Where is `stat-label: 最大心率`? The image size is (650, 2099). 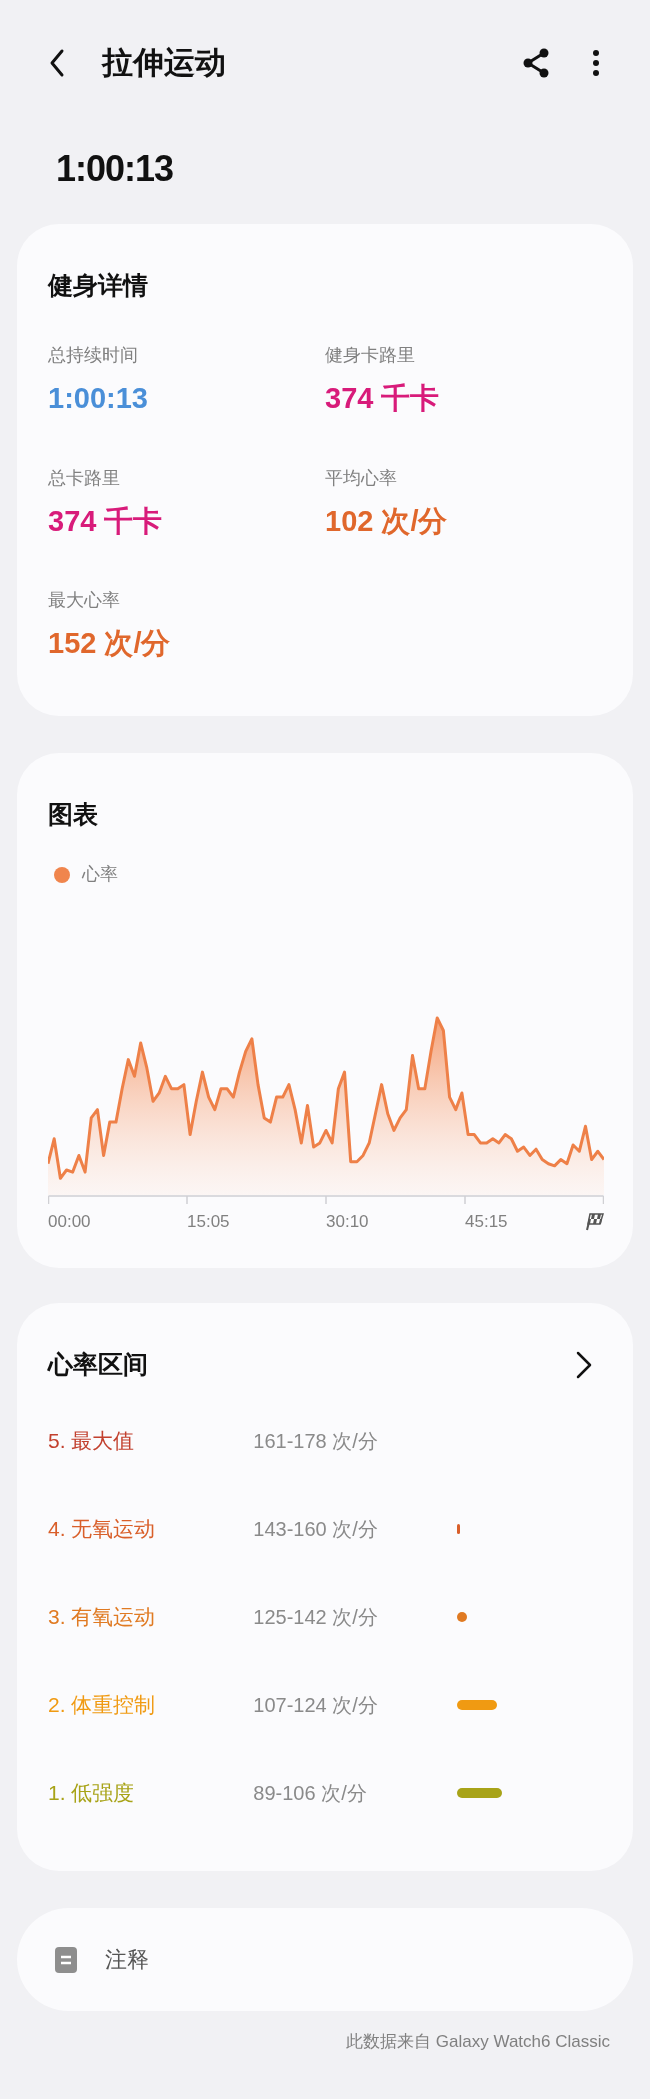
stat-label: 最大心率 is located at coordinates (84, 600).